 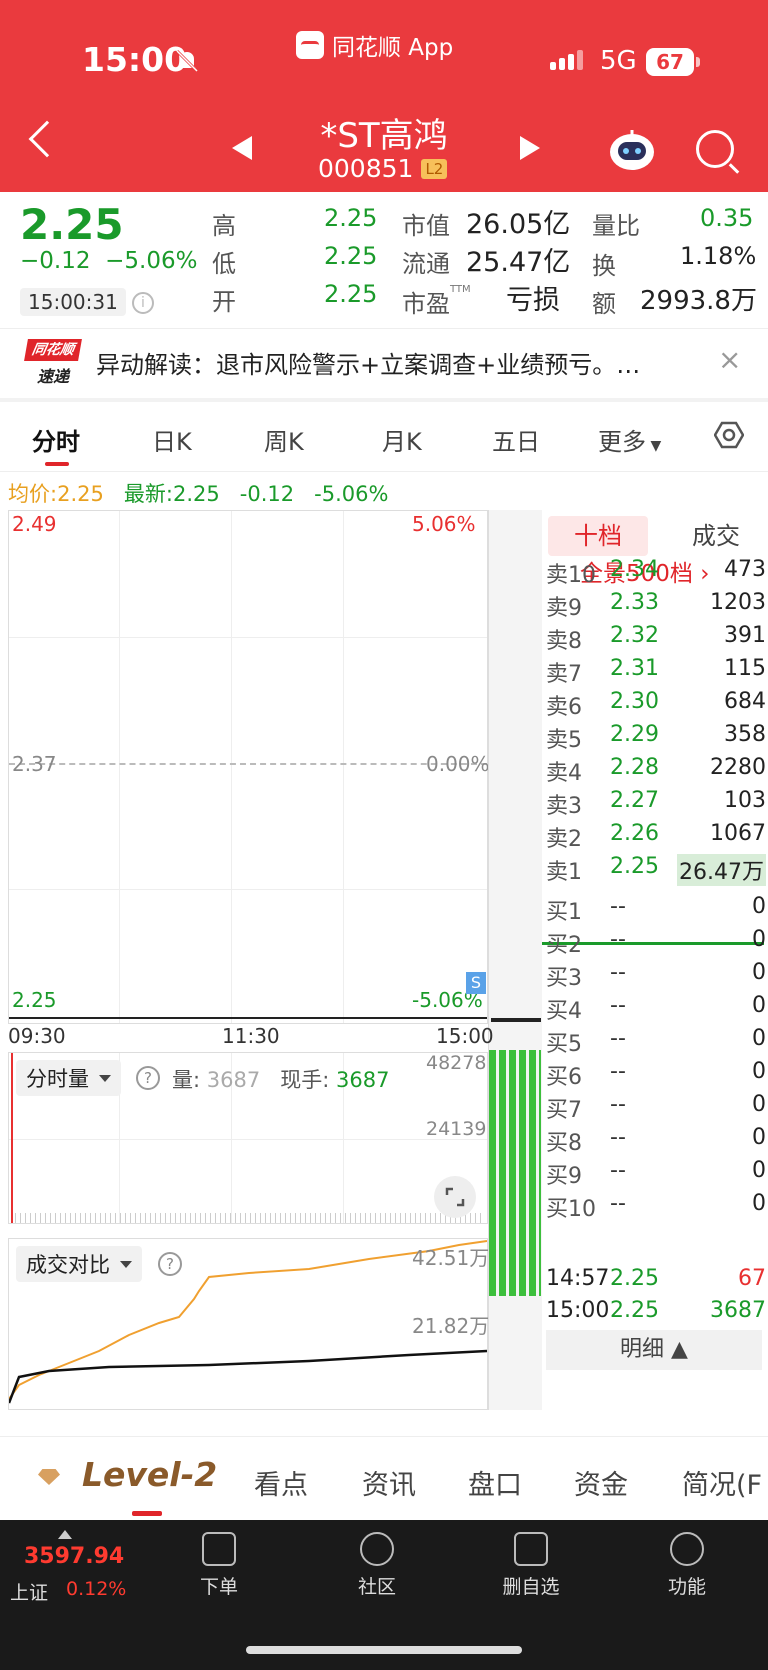 I want to click on bid-row: 买6 -- 0, so click(x=656, y=1076).